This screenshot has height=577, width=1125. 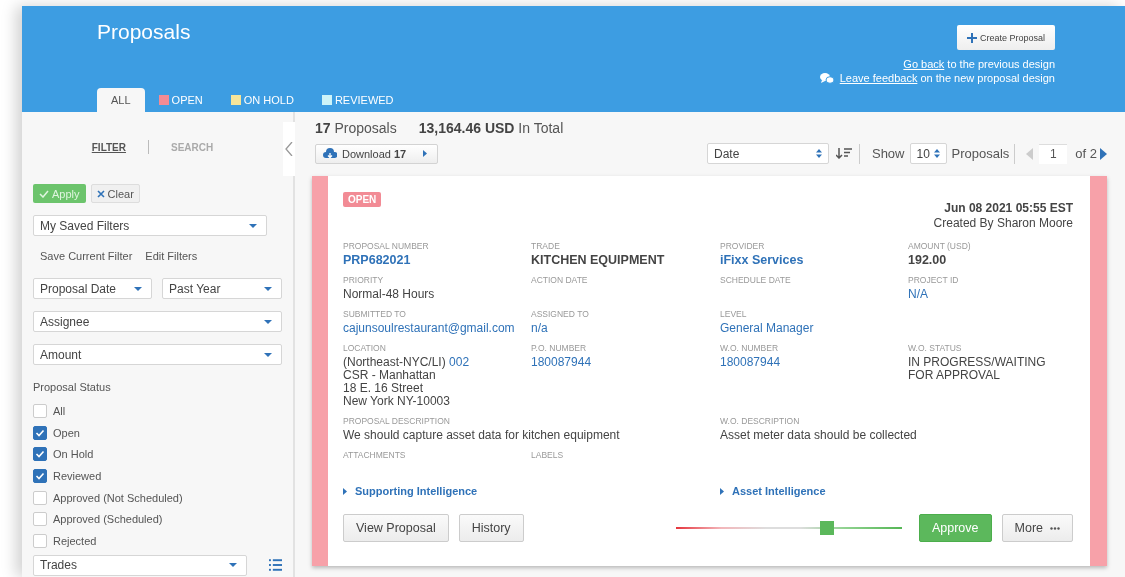 What do you see at coordinates (1053, 153) in the screenshot?
I see `page-field: 1` at bounding box center [1053, 153].